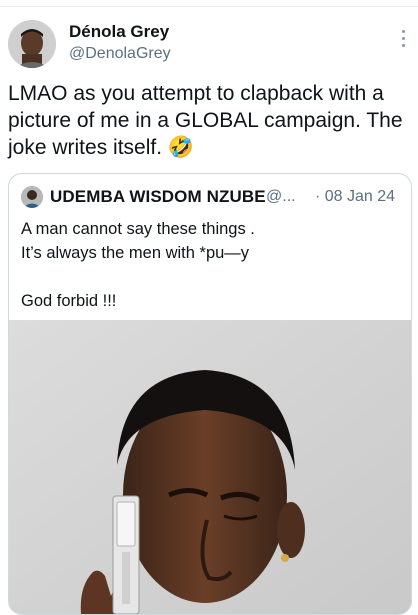 The height and width of the screenshot is (615, 418). Describe the element at coordinates (355, 196) in the screenshot. I see `quoted-date: · 08 Jan 24` at that location.